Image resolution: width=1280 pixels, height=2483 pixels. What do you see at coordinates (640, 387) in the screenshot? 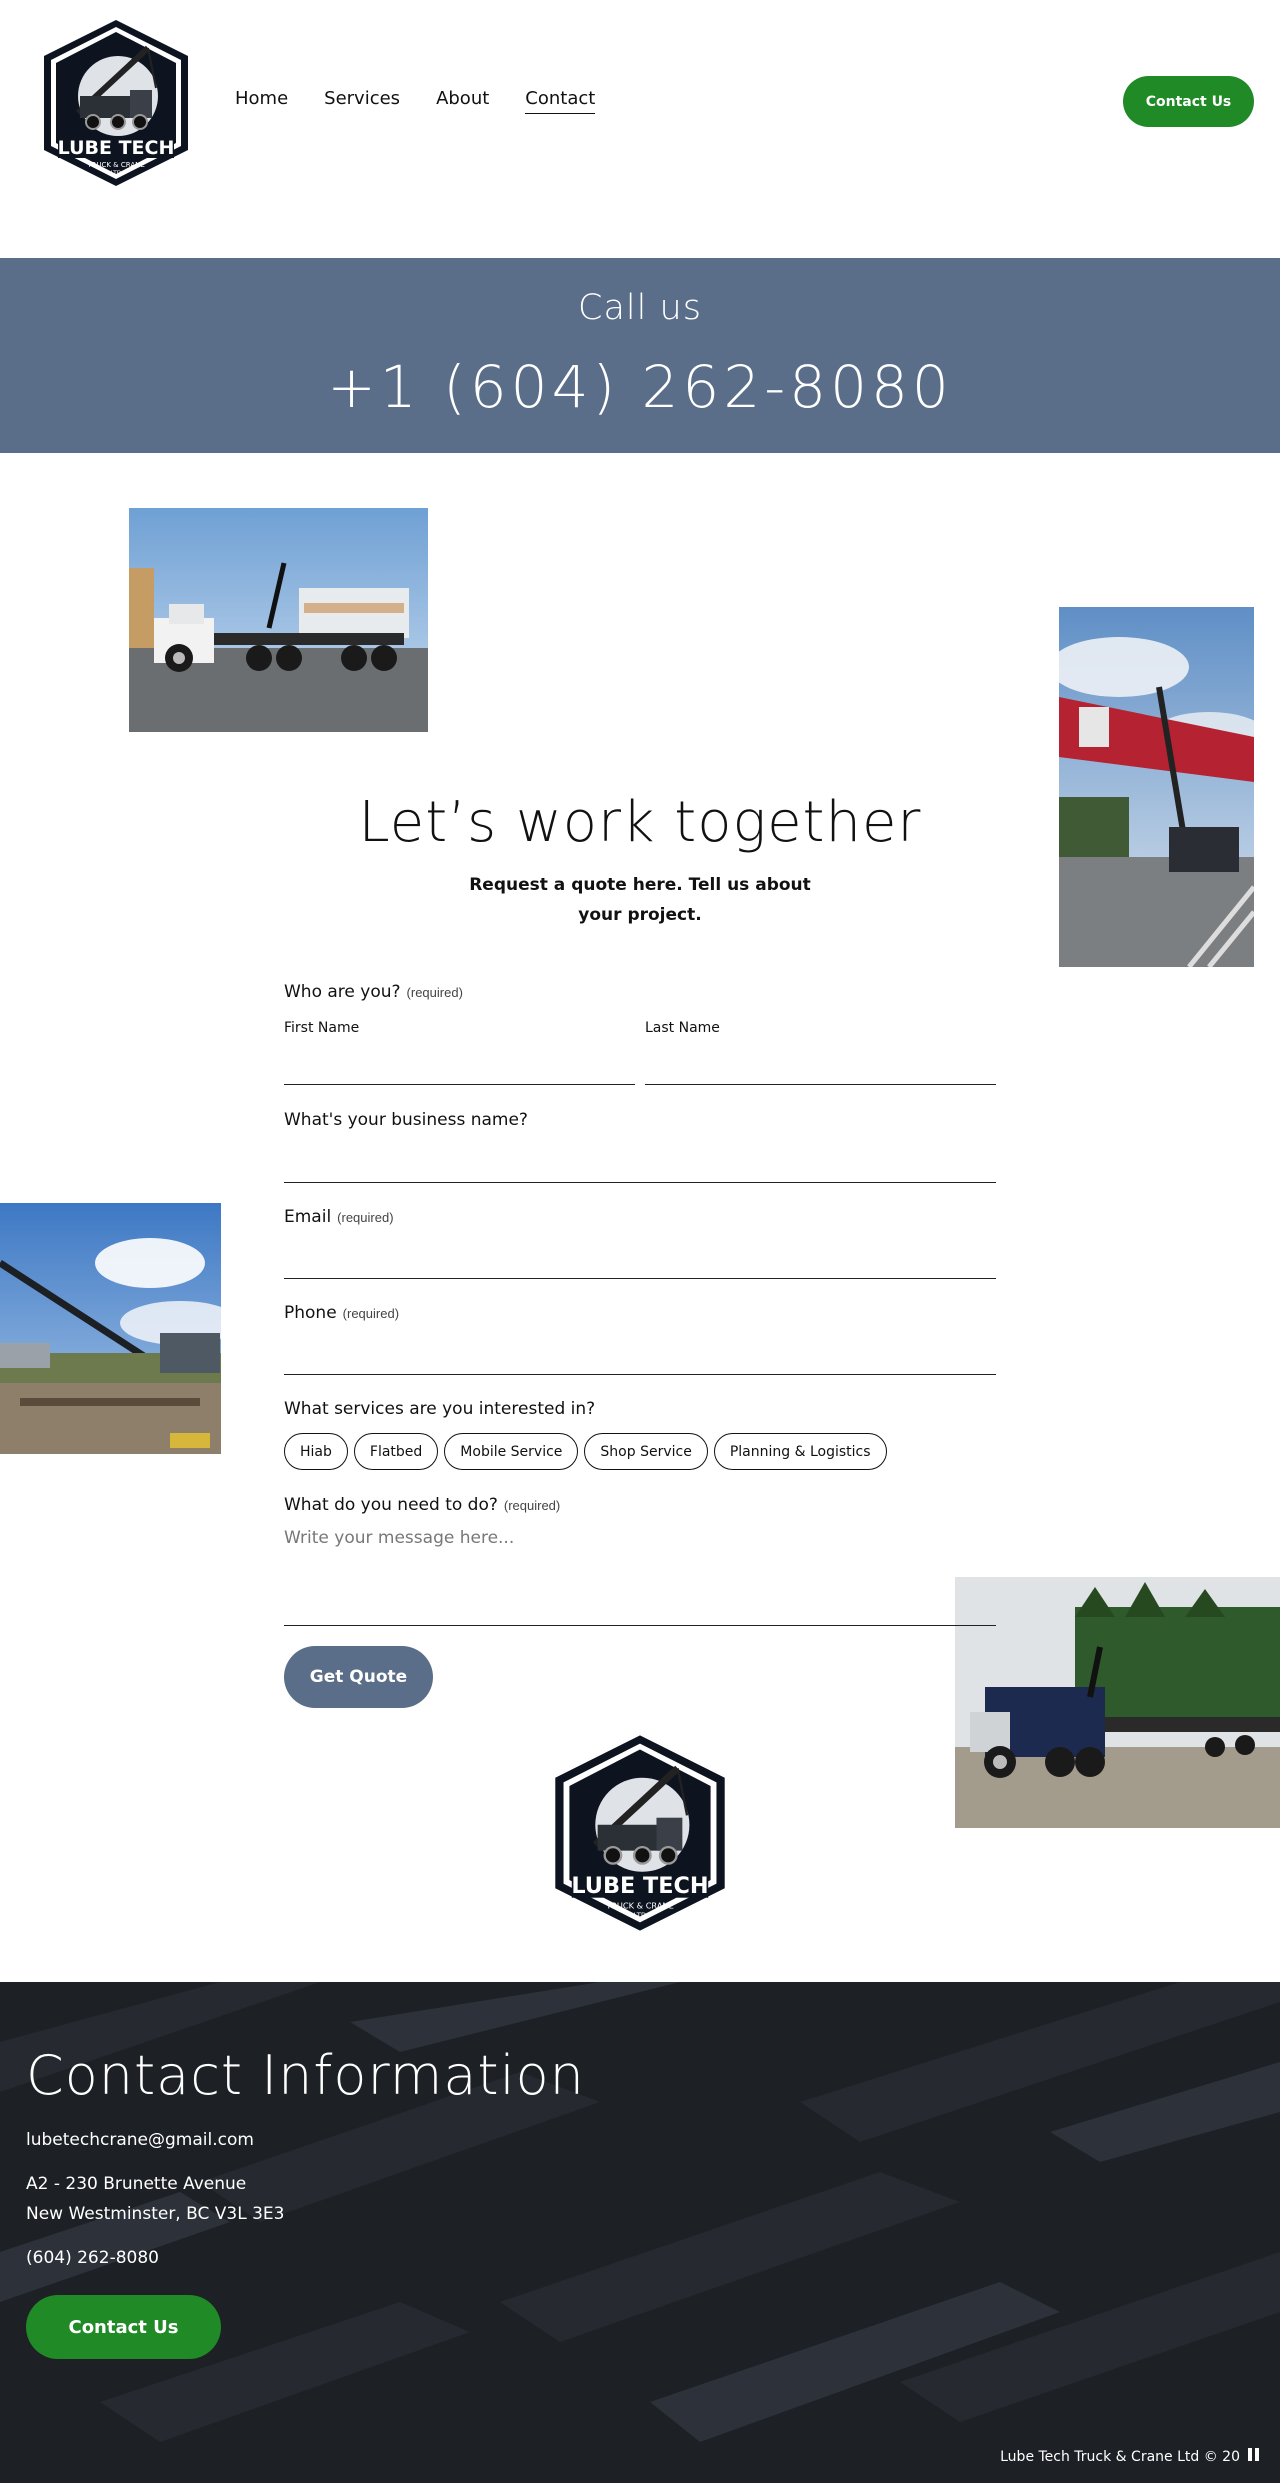
I see `call-phone: +1 (604) 262-8080` at bounding box center [640, 387].